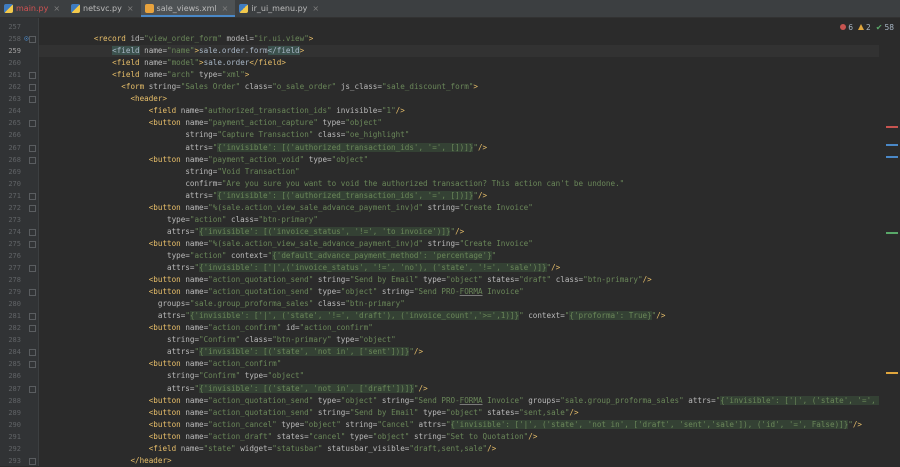  I want to click on inspection-widget: 6 2 ✔ 58, so click(867, 27).